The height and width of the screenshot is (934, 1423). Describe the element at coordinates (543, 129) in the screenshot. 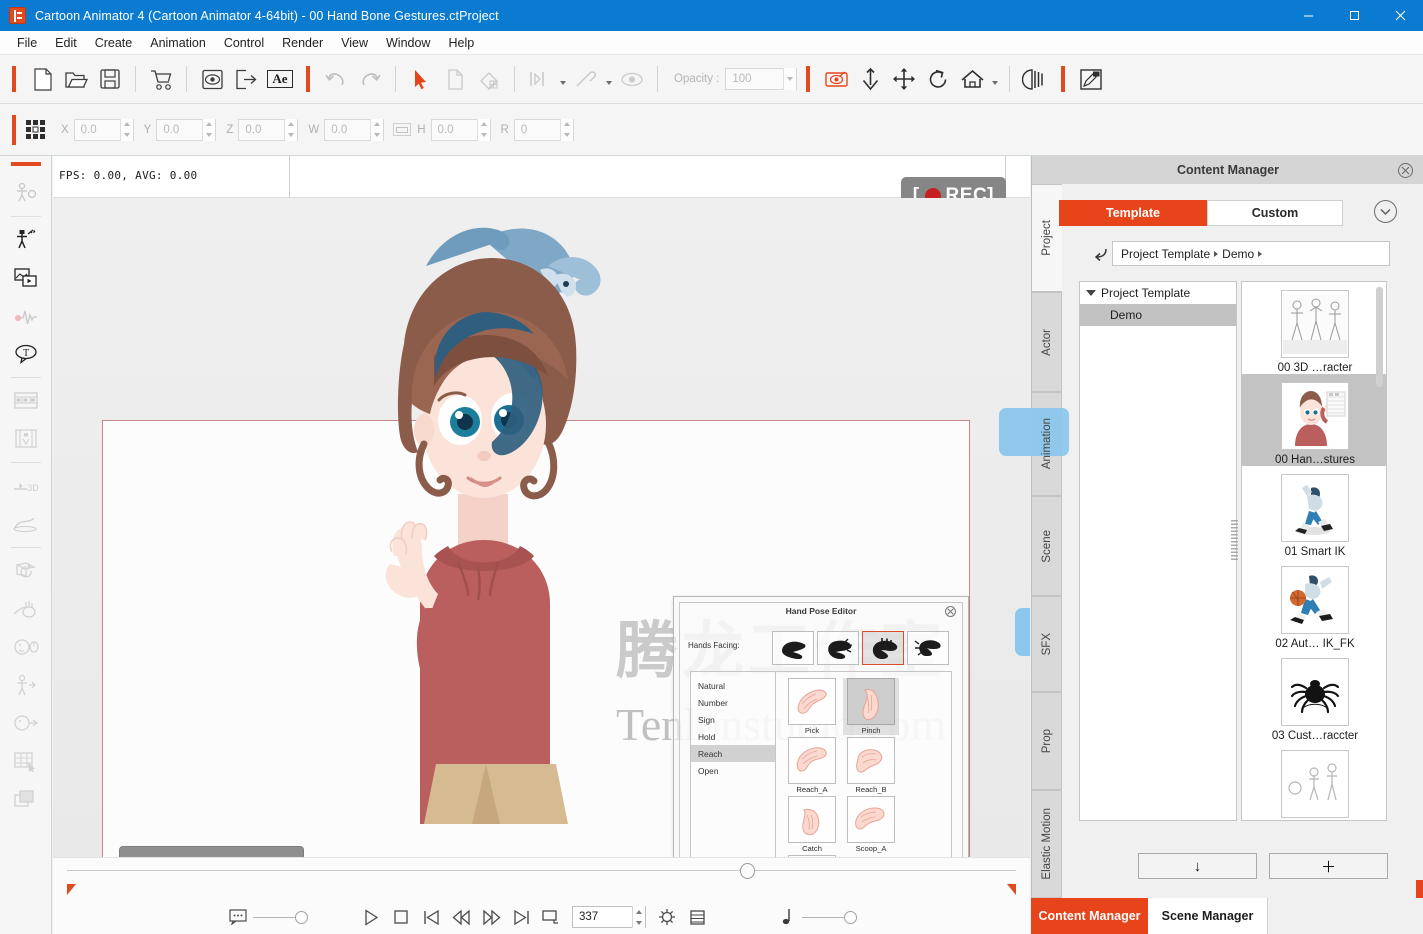

I see `r-input: 0` at that location.